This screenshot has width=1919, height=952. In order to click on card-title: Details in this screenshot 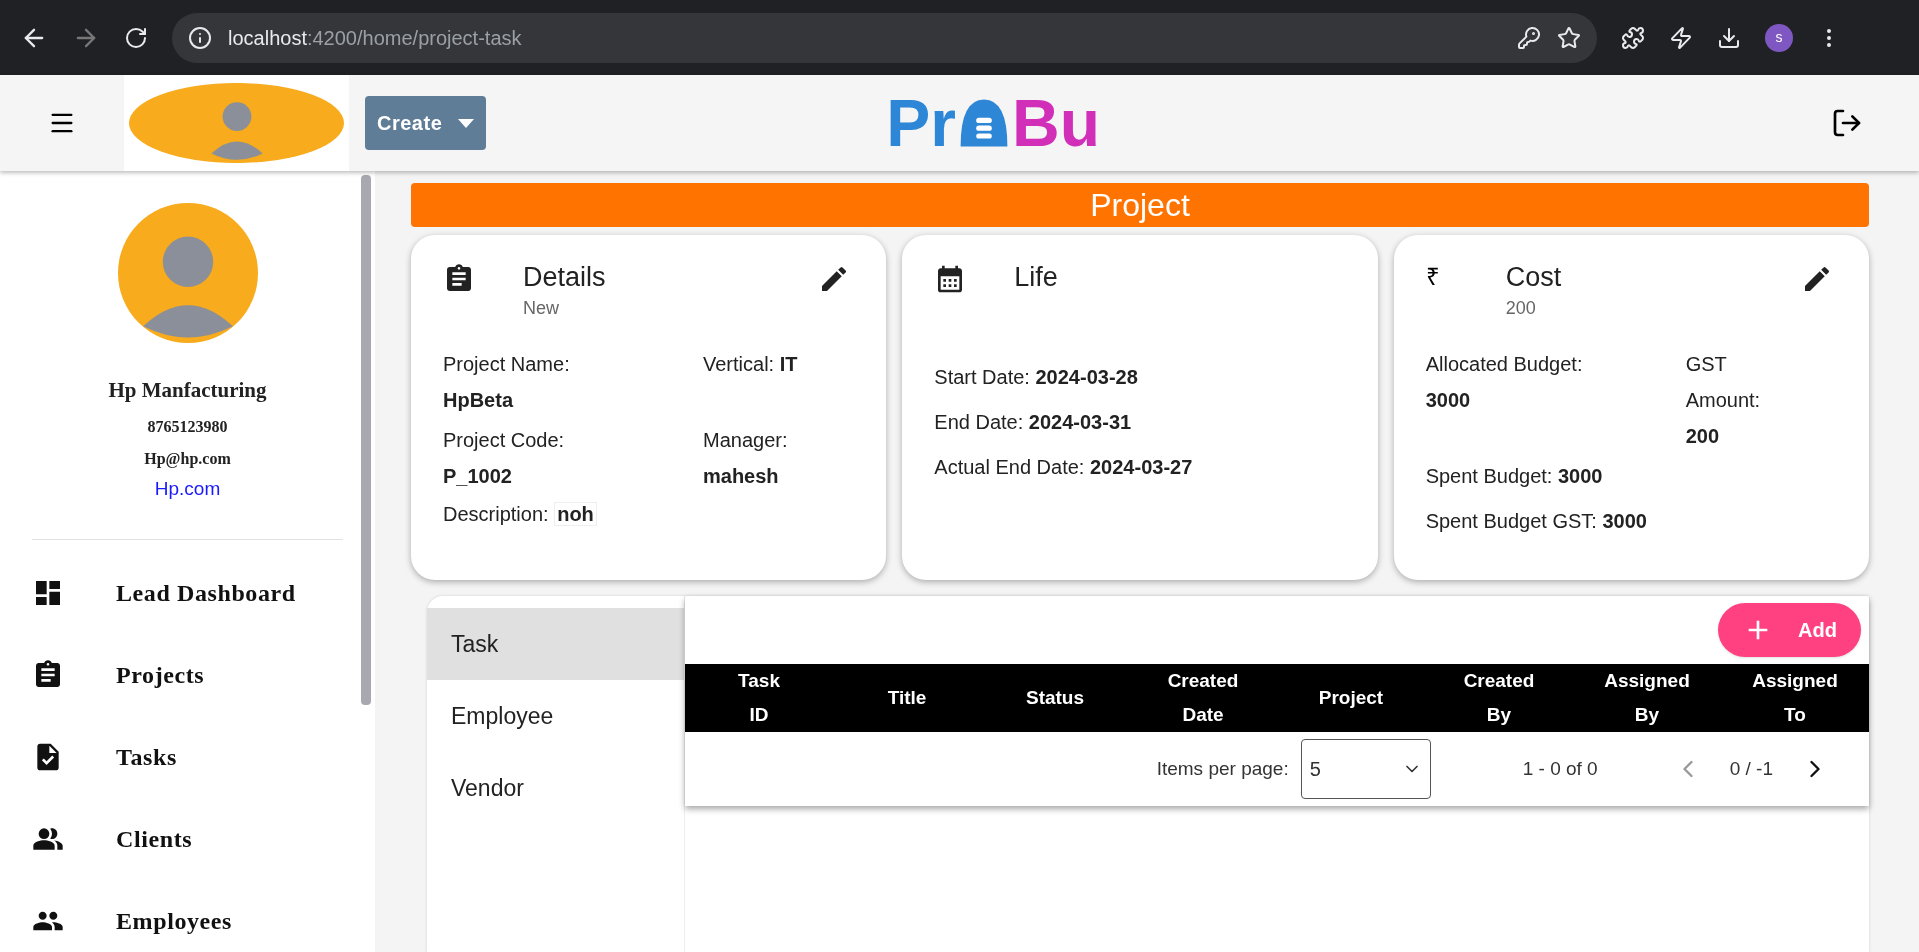, I will do `click(565, 277)`.